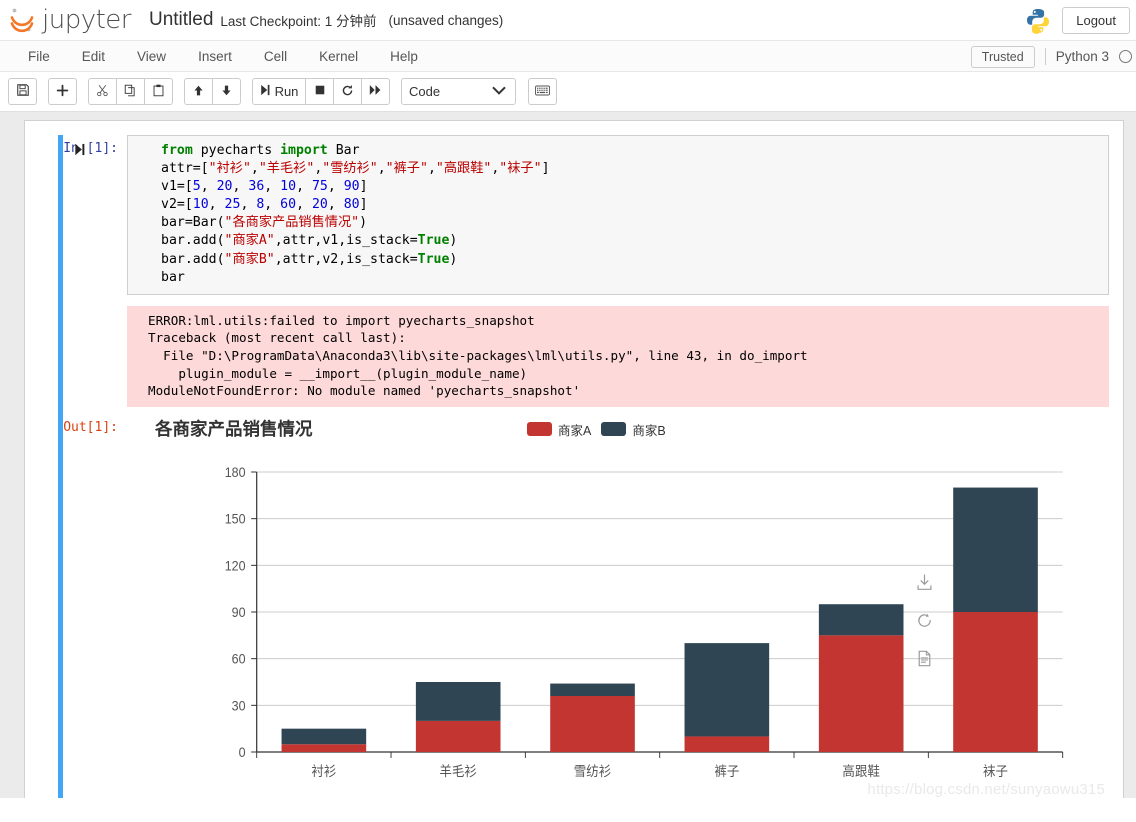 The height and width of the screenshot is (822, 1136). Describe the element at coordinates (323, 771) in the screenshot. I see `x-axis-tick-label: 衬衫` at that location.